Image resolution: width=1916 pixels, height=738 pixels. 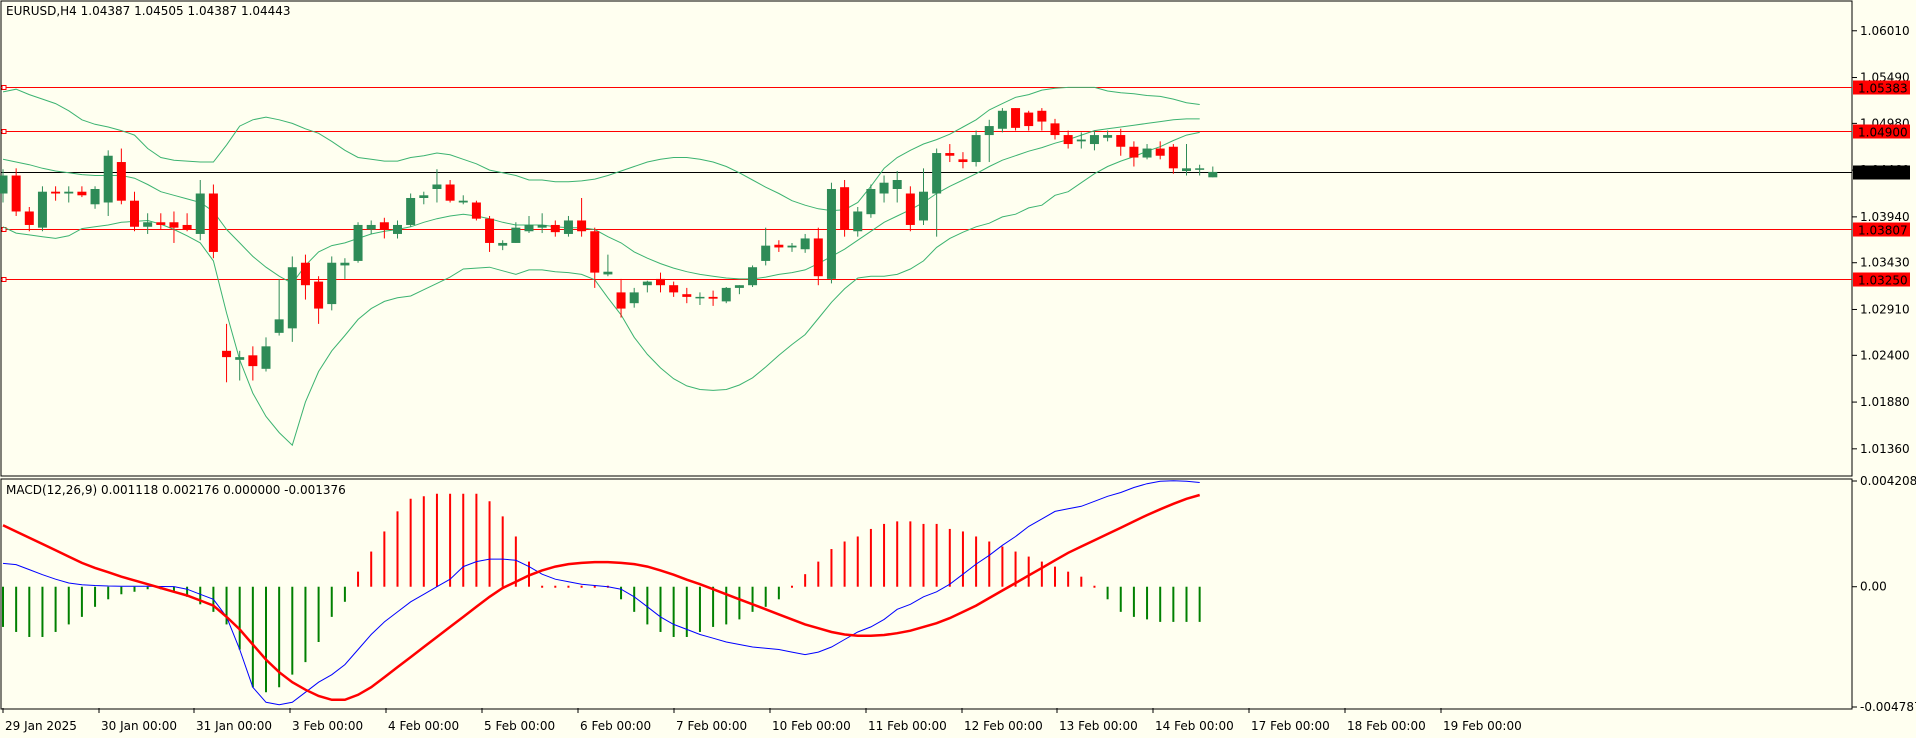 I want to click on price-level-badge-text: 1.05383, so click(x=1883, y=89).